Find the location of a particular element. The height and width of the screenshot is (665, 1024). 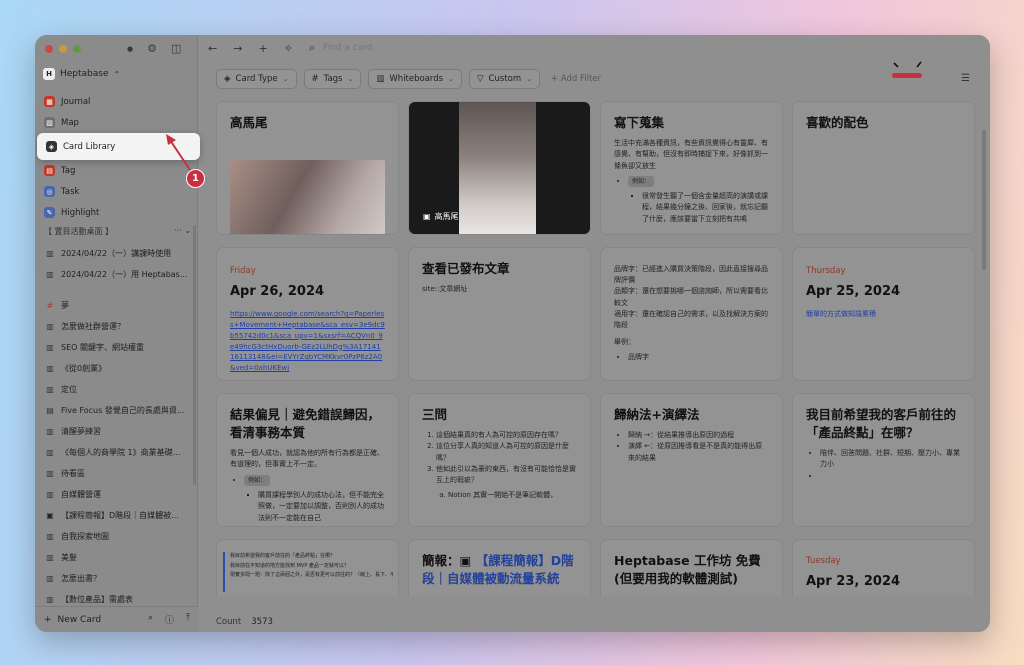

sidebar-scrollbar is located at coordinates (194, 355).